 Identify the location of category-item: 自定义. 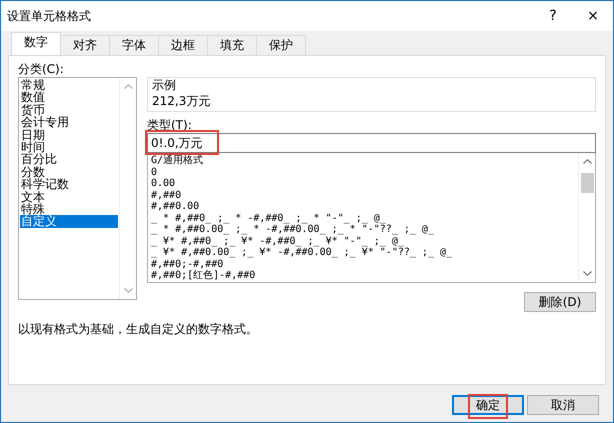
(69, 221).